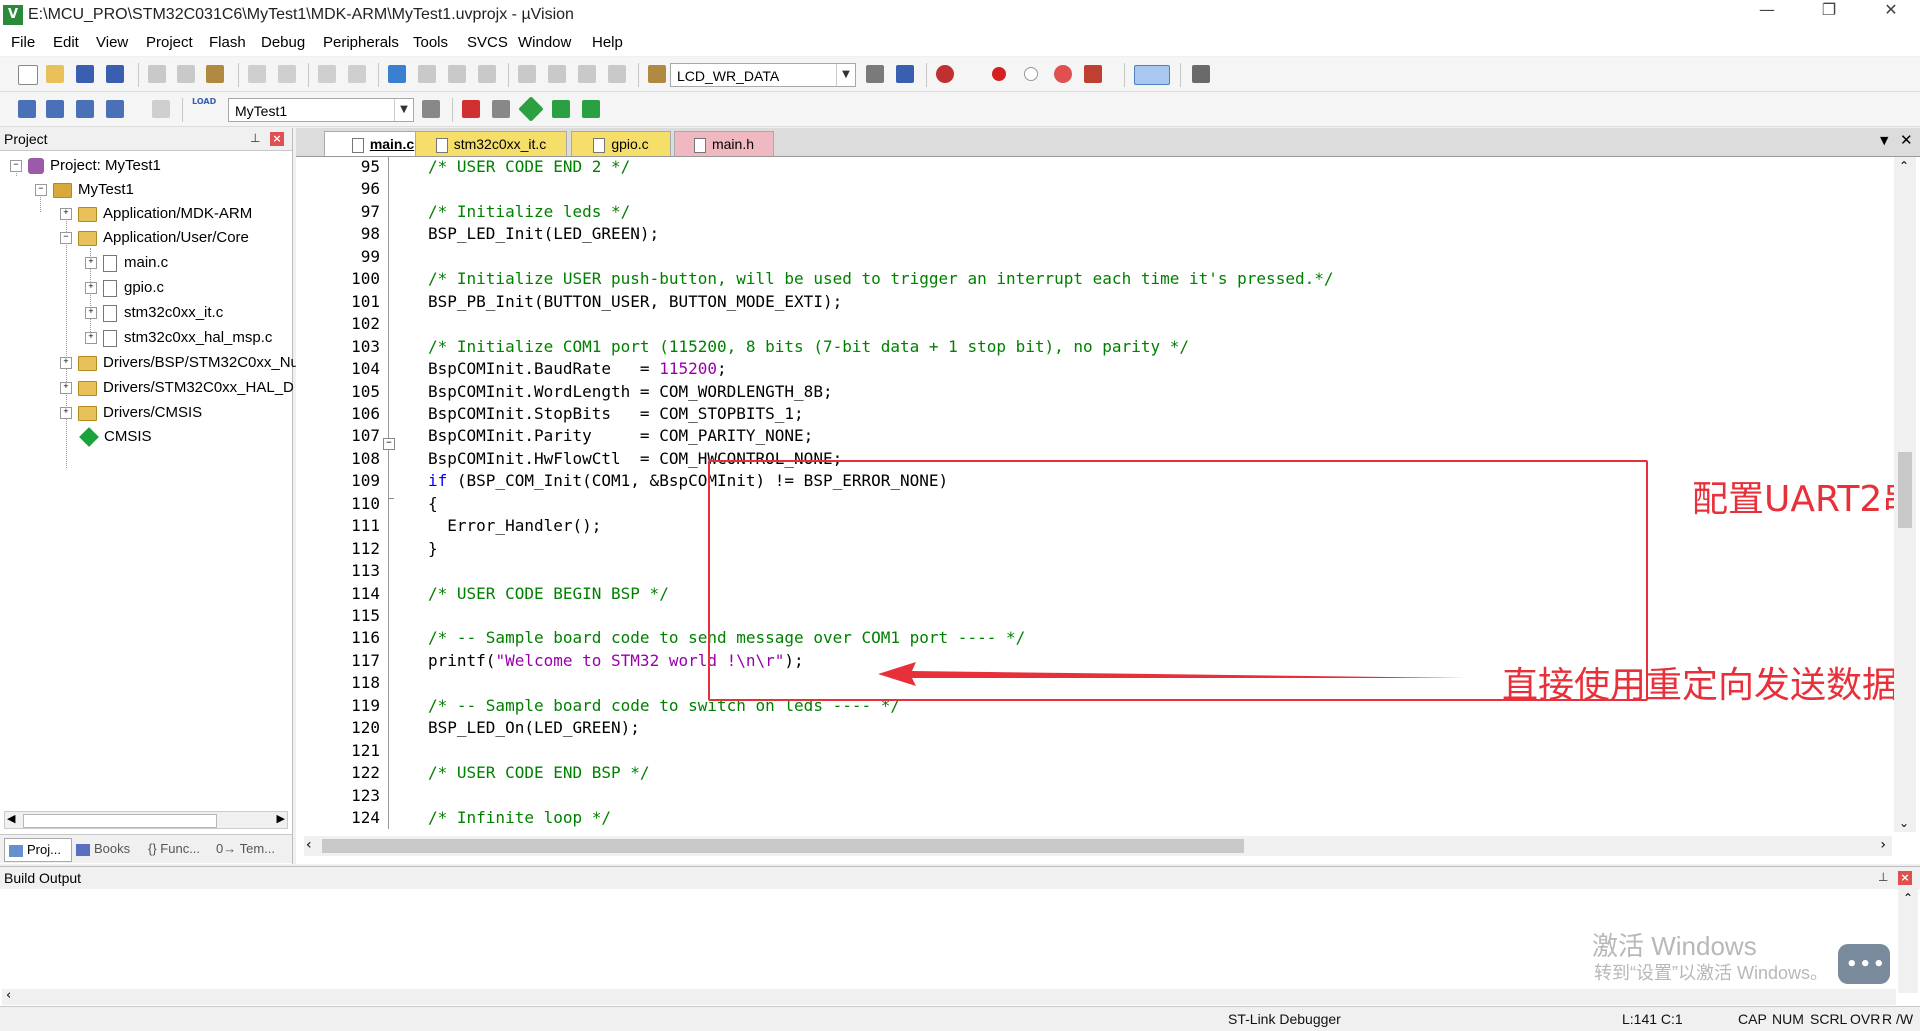  Describe the element at coordinates (1884, 140) in the screenshot. I see `tab-list-dropdown-icon: ▼` at that location.